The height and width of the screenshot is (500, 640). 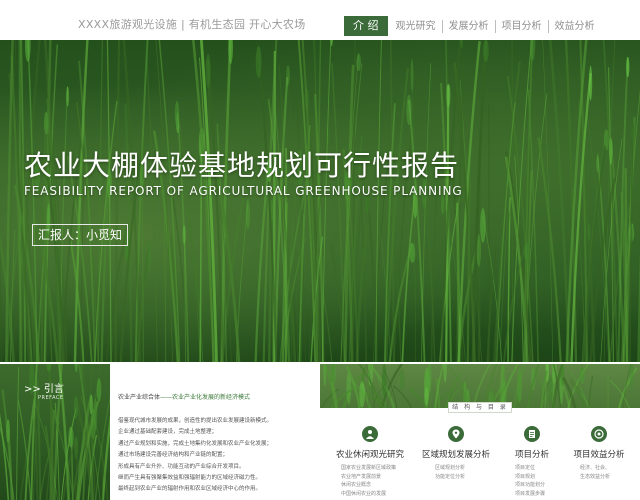 What do you see at coordinates (80, 235) in the screenshot?
I see `reporter-label: 汇报人：小觅知` at bounding box center [80, 235].